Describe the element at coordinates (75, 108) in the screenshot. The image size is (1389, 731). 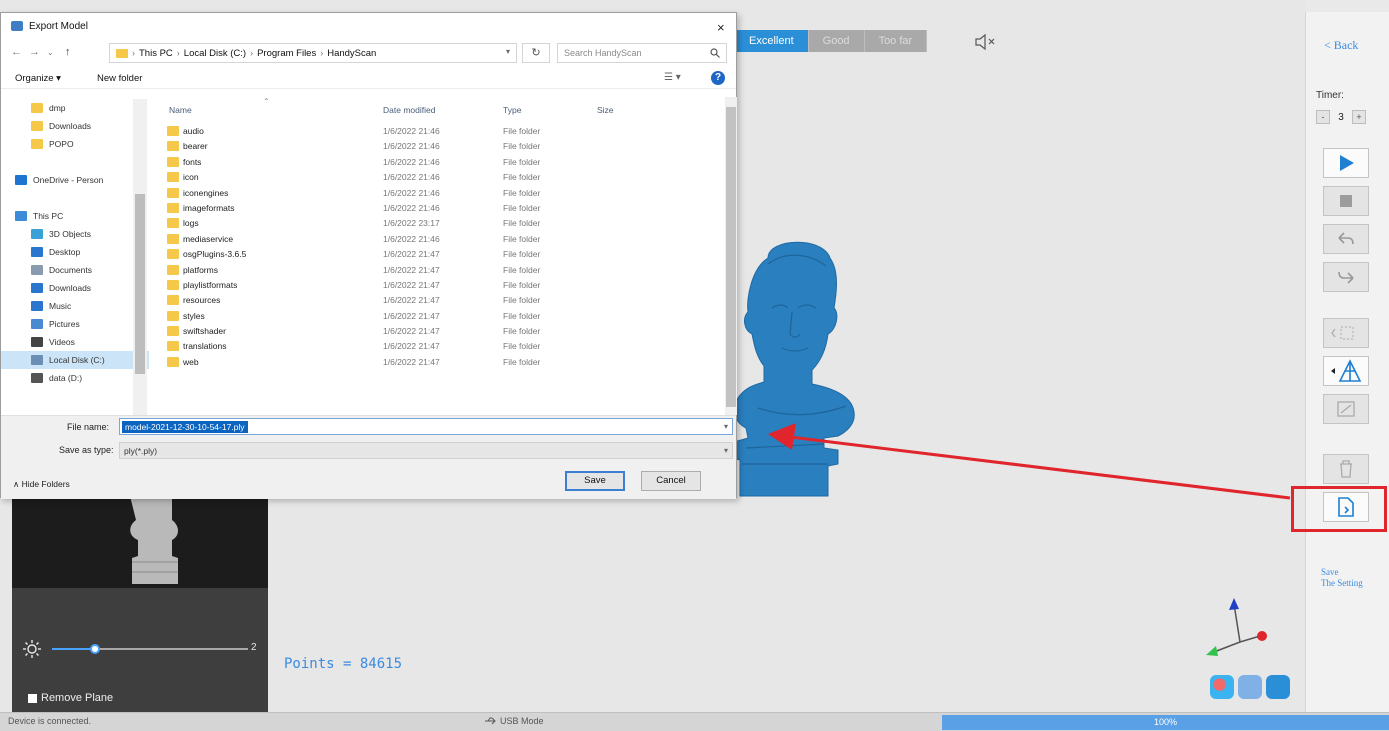
I see `nav-item: dmp` at that location.